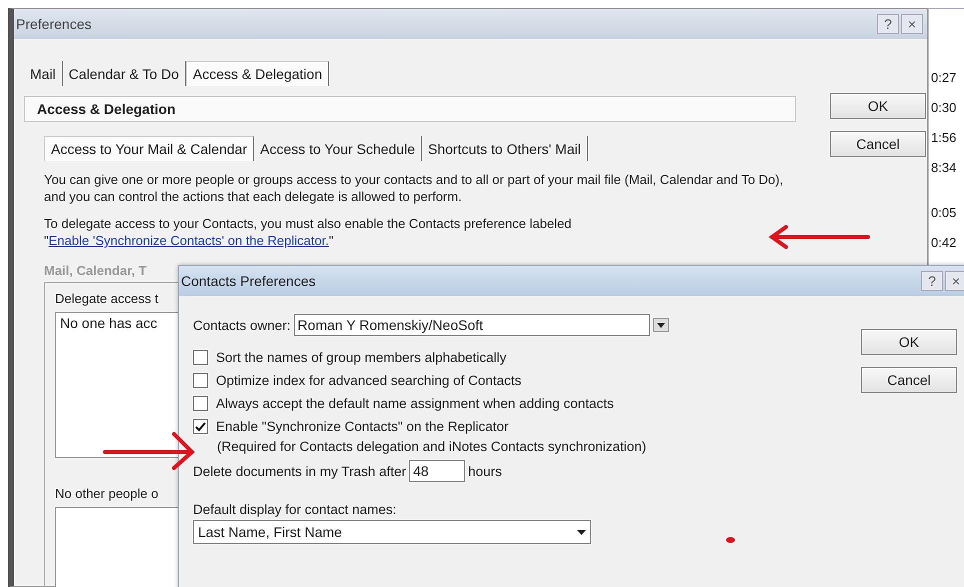  What do you see at coordinates (188, 240) in the screenshot?
I see `enable-sync-link: Enable 'Synchronize Contacts' on the Replicator.` at bounding box center [188, 240].